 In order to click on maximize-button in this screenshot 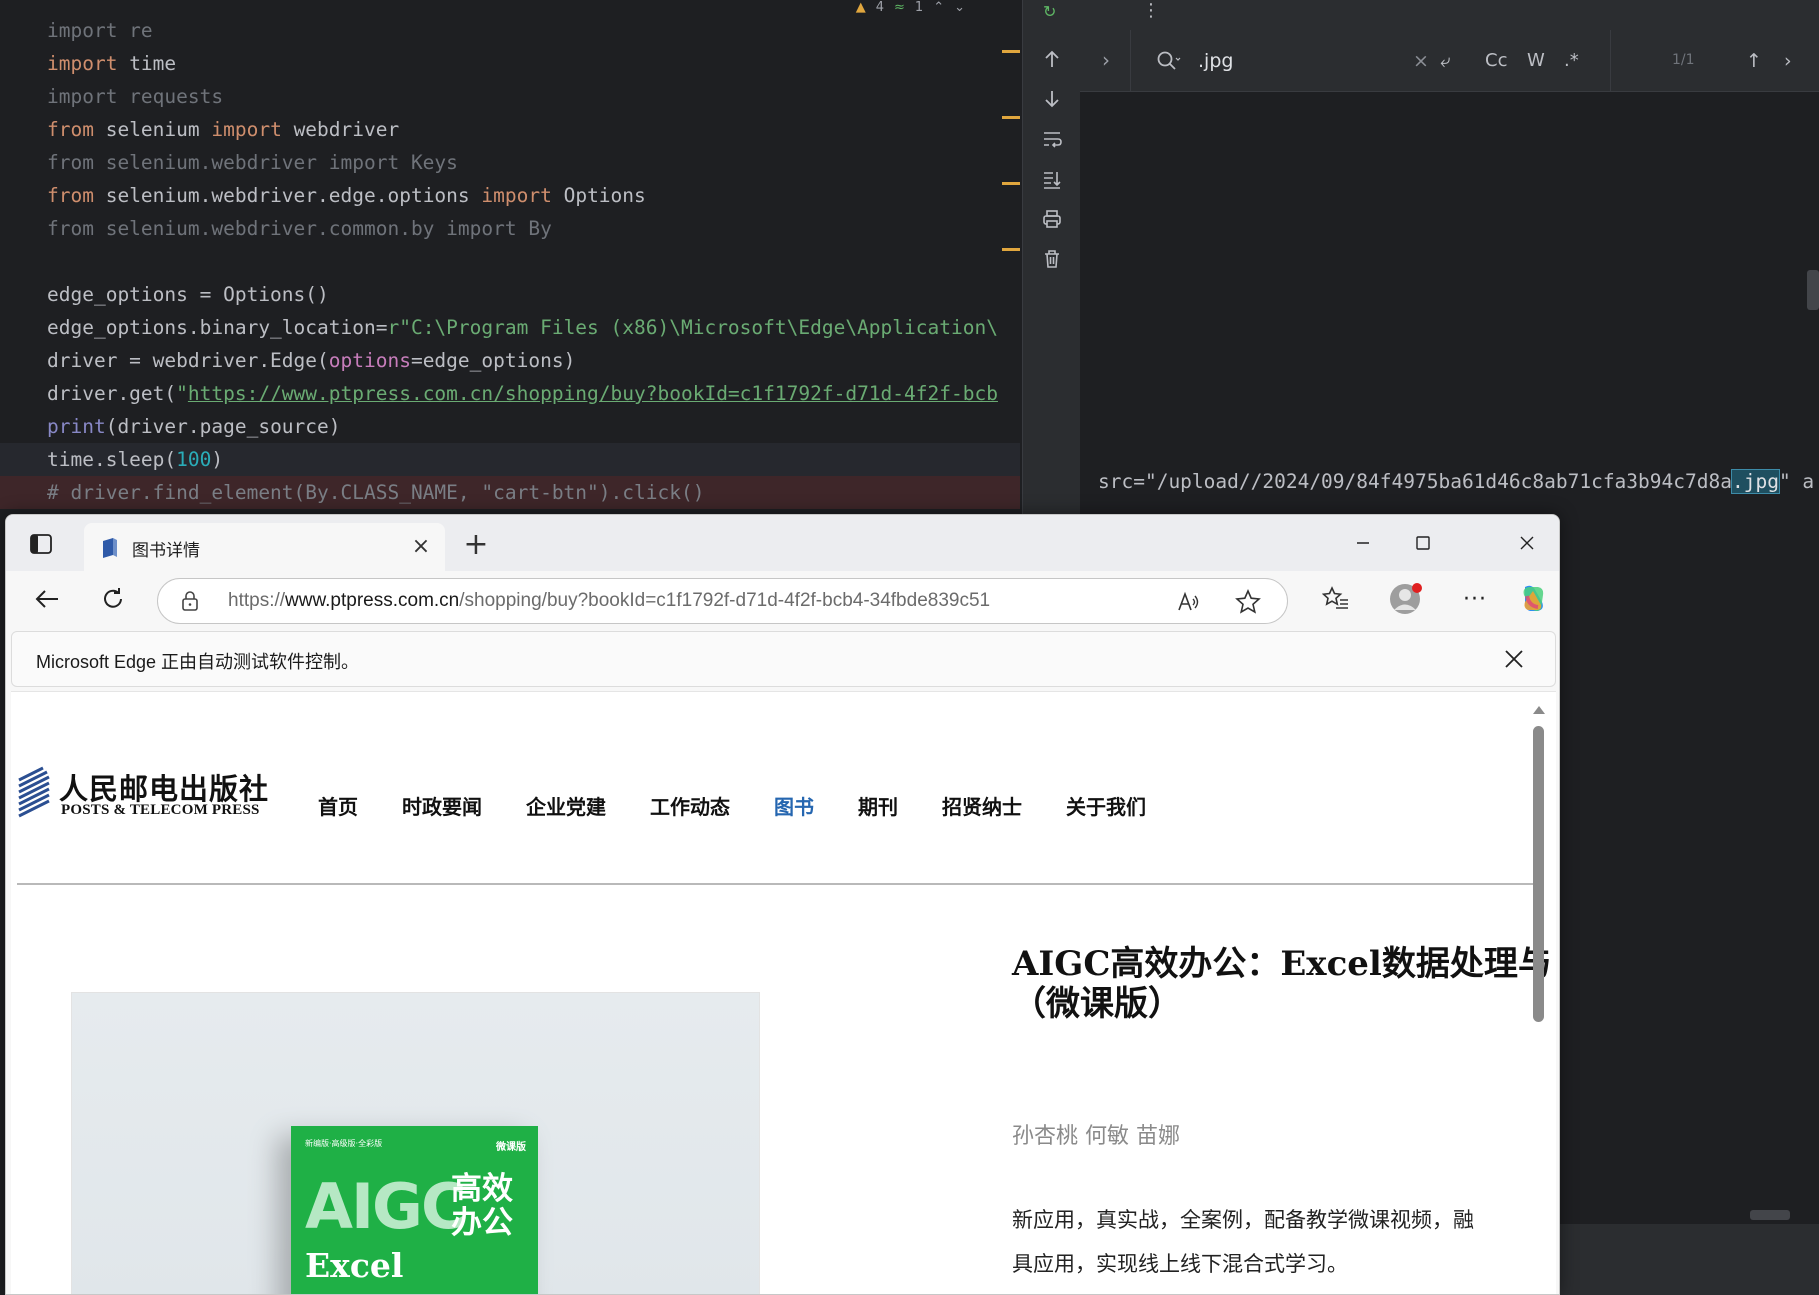, I will do `click(1423, 543)`.